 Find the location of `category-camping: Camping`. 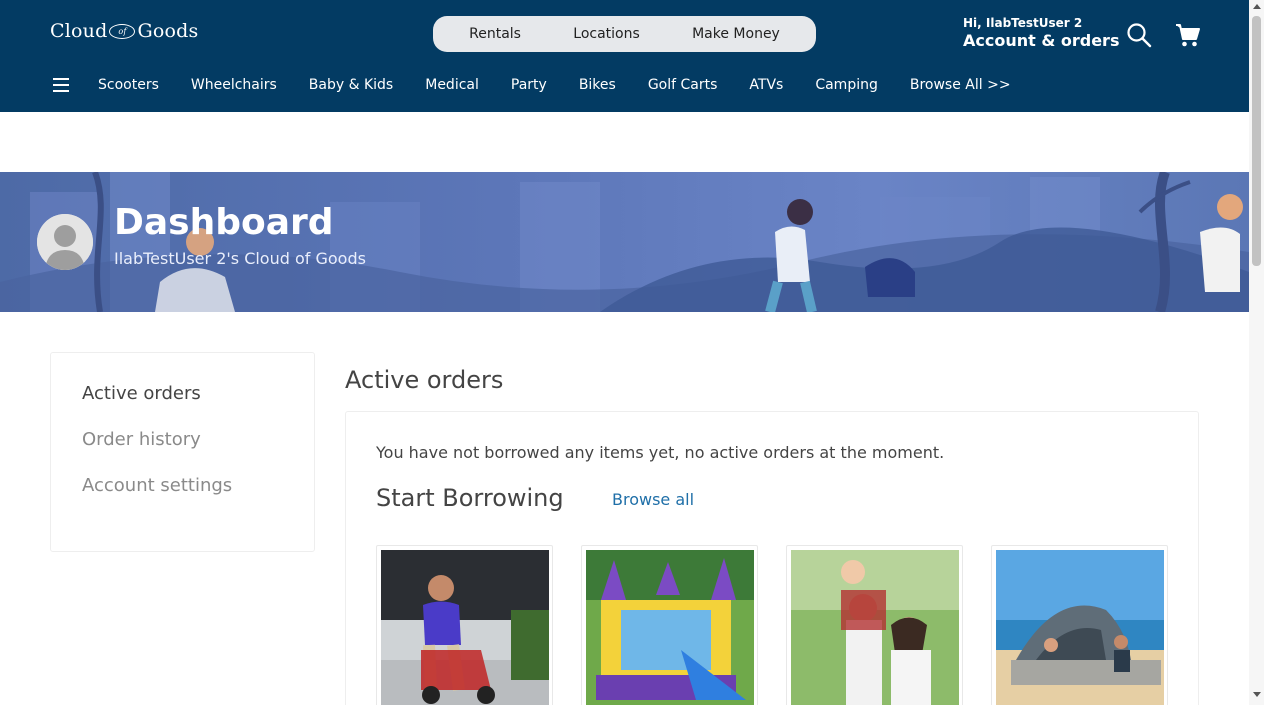

category-camping: Camping is located at coordinates (846, 85).